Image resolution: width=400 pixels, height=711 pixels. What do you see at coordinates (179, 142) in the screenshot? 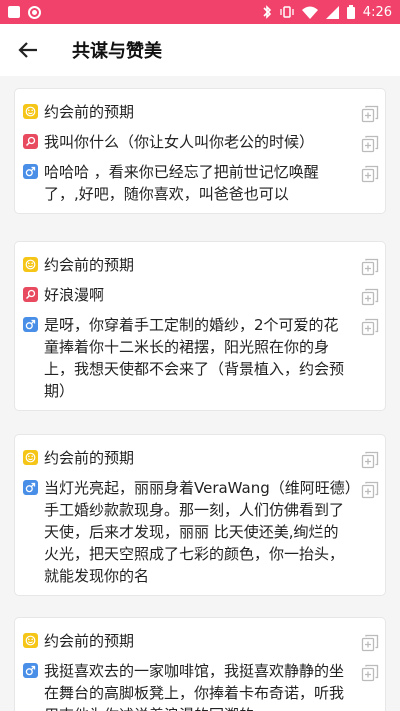
I see `dialog-text: 我叫你什么（你让女人叫你老公的时候）` at bounding box center [179, 142].